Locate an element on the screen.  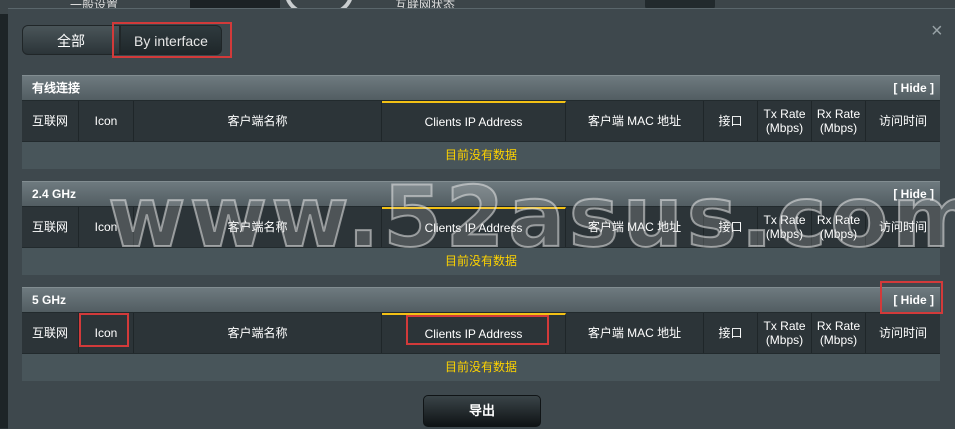
section-title: 5 GHz is located at coordinates (49, 300).